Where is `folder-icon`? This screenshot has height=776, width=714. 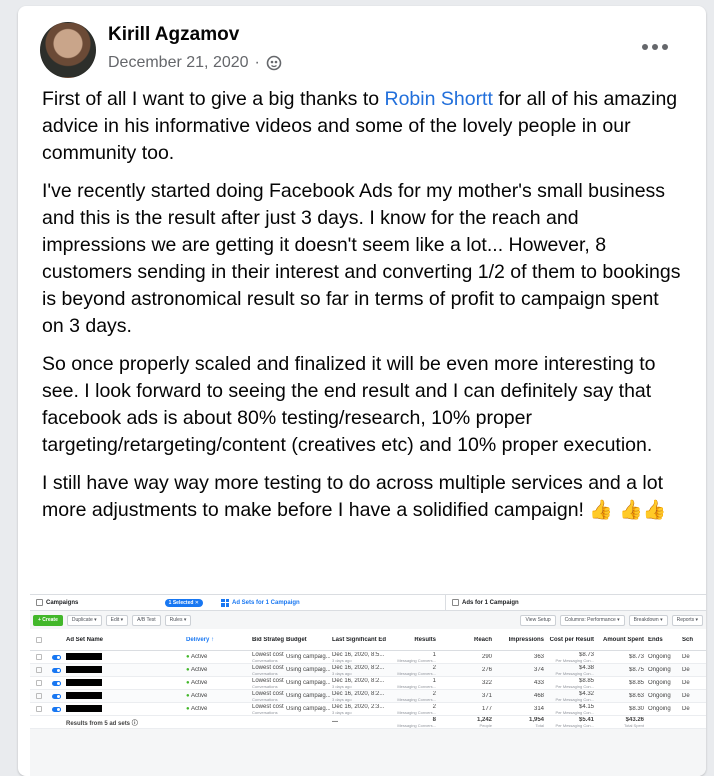
folder-icon is located at coordinates (39, 602).